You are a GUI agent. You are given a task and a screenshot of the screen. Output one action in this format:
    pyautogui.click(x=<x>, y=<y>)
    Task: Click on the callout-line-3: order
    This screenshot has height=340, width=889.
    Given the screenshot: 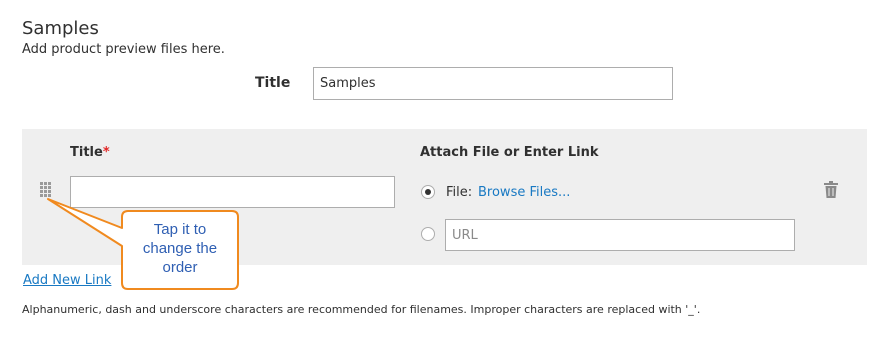 What is the action you would take?
    pyautogui.click(x=180, y=267)
    